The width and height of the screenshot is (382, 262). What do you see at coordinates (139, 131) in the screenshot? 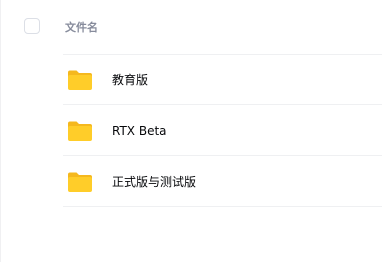
I see `folder-name: RTX Beta` at bounding box center [139, 131].